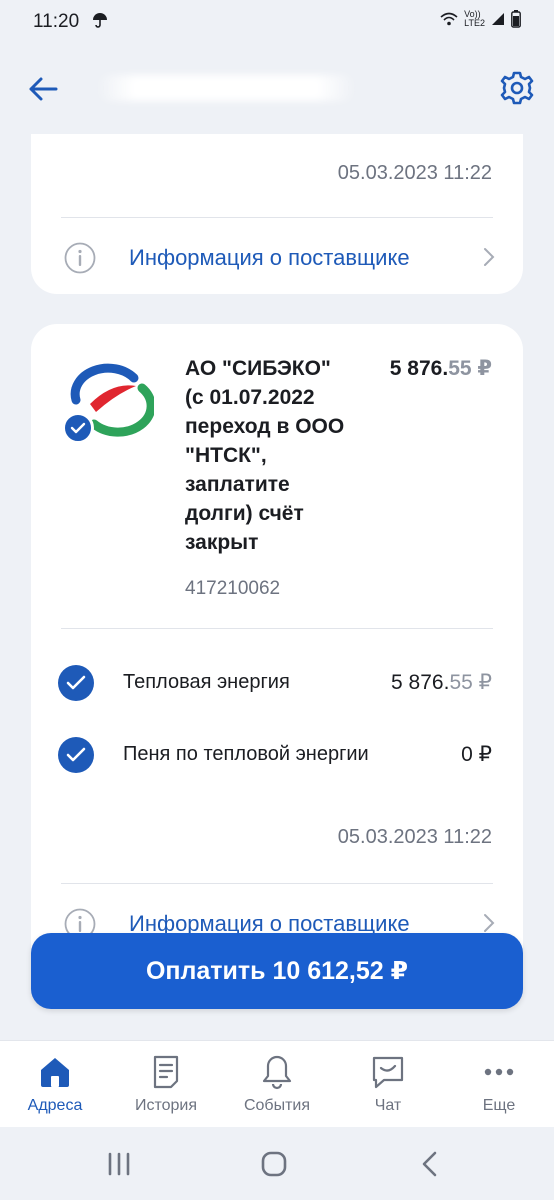 The image size is (554, 1200). I want to click on provider-amount: 5 876.55 ₽, so click(441, 368).